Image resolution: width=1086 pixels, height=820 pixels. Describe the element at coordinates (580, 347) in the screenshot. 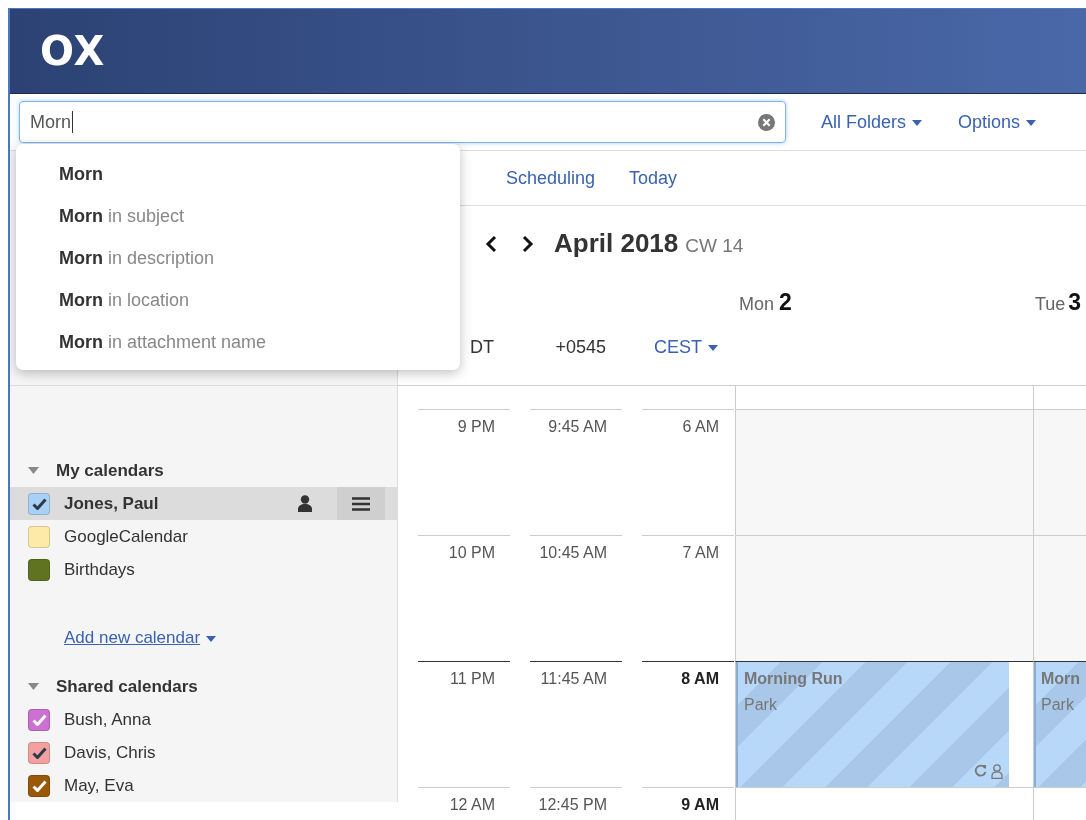

I see `timezone-label: +0545` at that location.